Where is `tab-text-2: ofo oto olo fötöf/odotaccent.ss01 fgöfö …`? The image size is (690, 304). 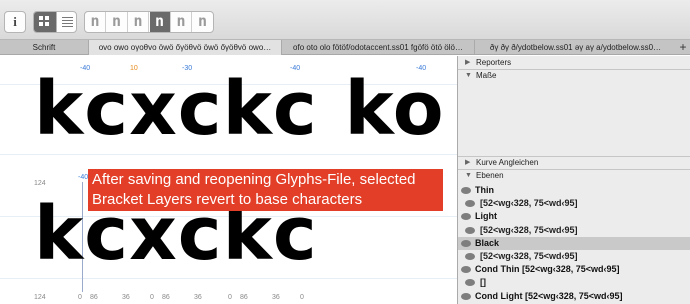
tab-text-2: ofo oto olo fötöf/odotaccent.ss01 fgöfö … is located at coordinates (377, 47).